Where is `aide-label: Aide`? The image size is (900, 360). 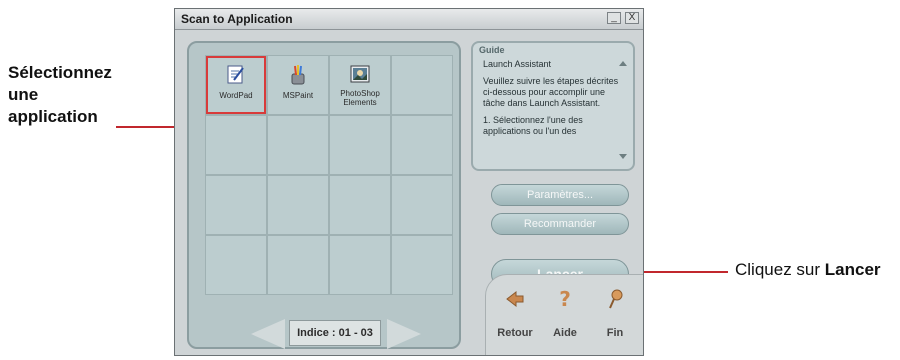 aide-label: Aide is located at coordinates (565, 333).